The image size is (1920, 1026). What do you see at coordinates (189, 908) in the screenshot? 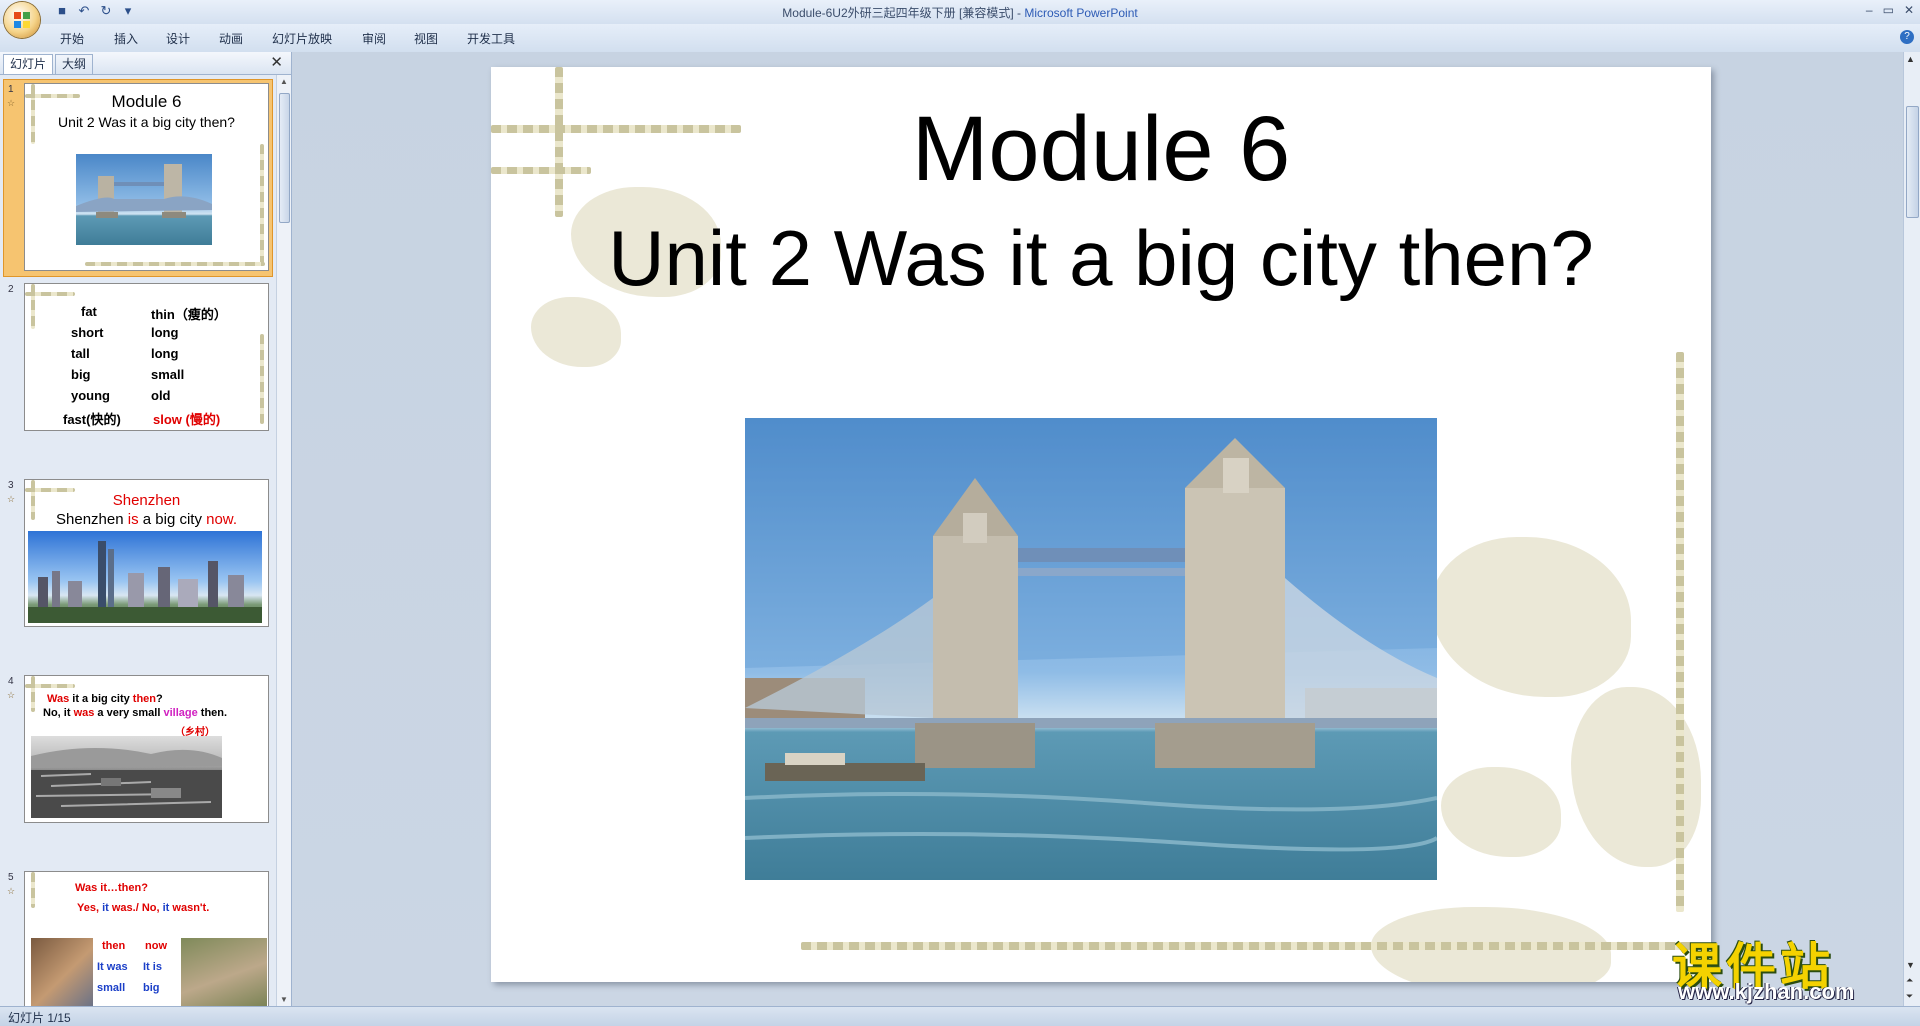
I see `sentence-part: wasn't.` at bounding box center [189, 908].